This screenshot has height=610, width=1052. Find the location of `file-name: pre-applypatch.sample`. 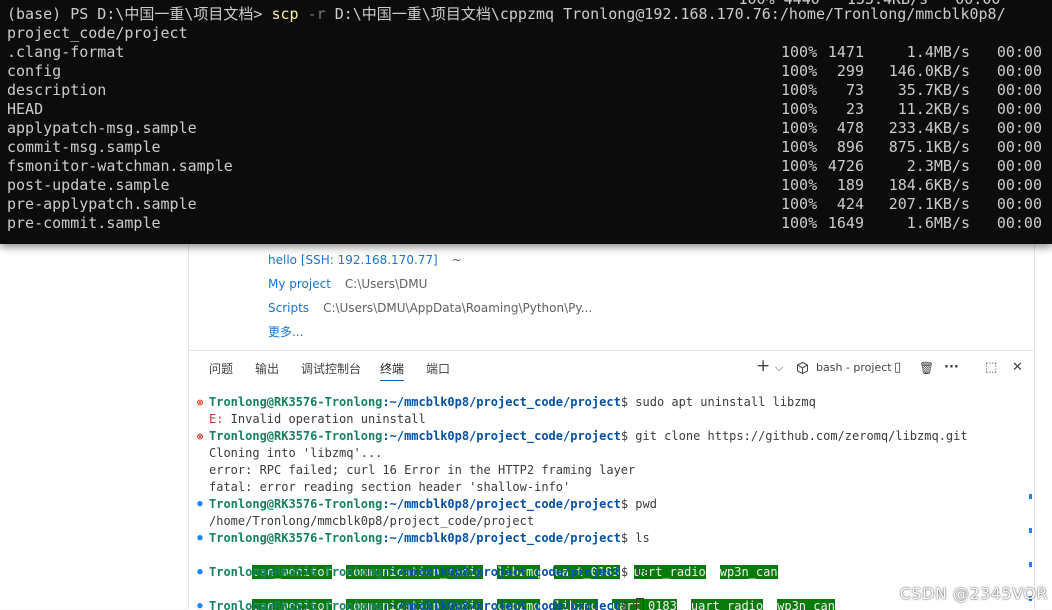

file-name: pre-applypatch.sample is located at coordinates (102, 204).